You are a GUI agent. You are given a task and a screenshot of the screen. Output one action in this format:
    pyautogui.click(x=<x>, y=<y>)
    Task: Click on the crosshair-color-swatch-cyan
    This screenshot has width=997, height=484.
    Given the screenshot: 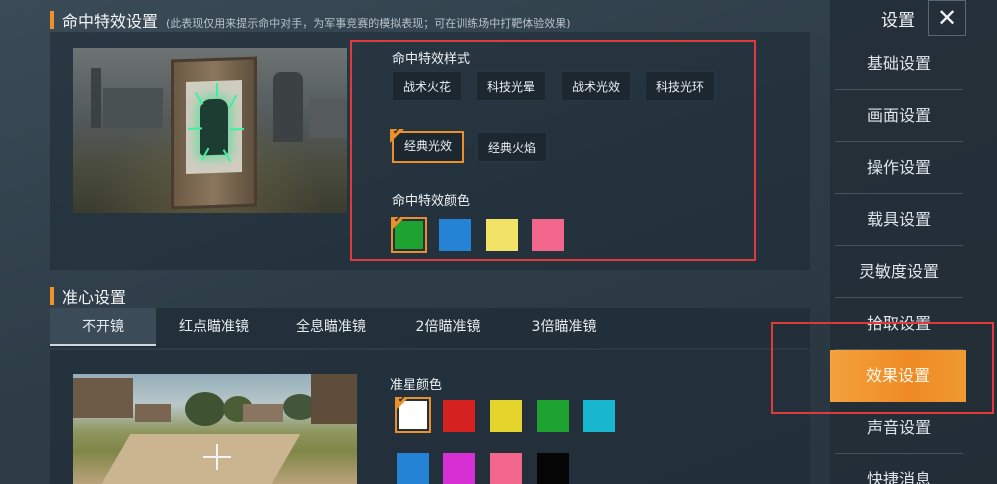 What is the action you would take?
    pyautogui.click(x=599, y=416)
    